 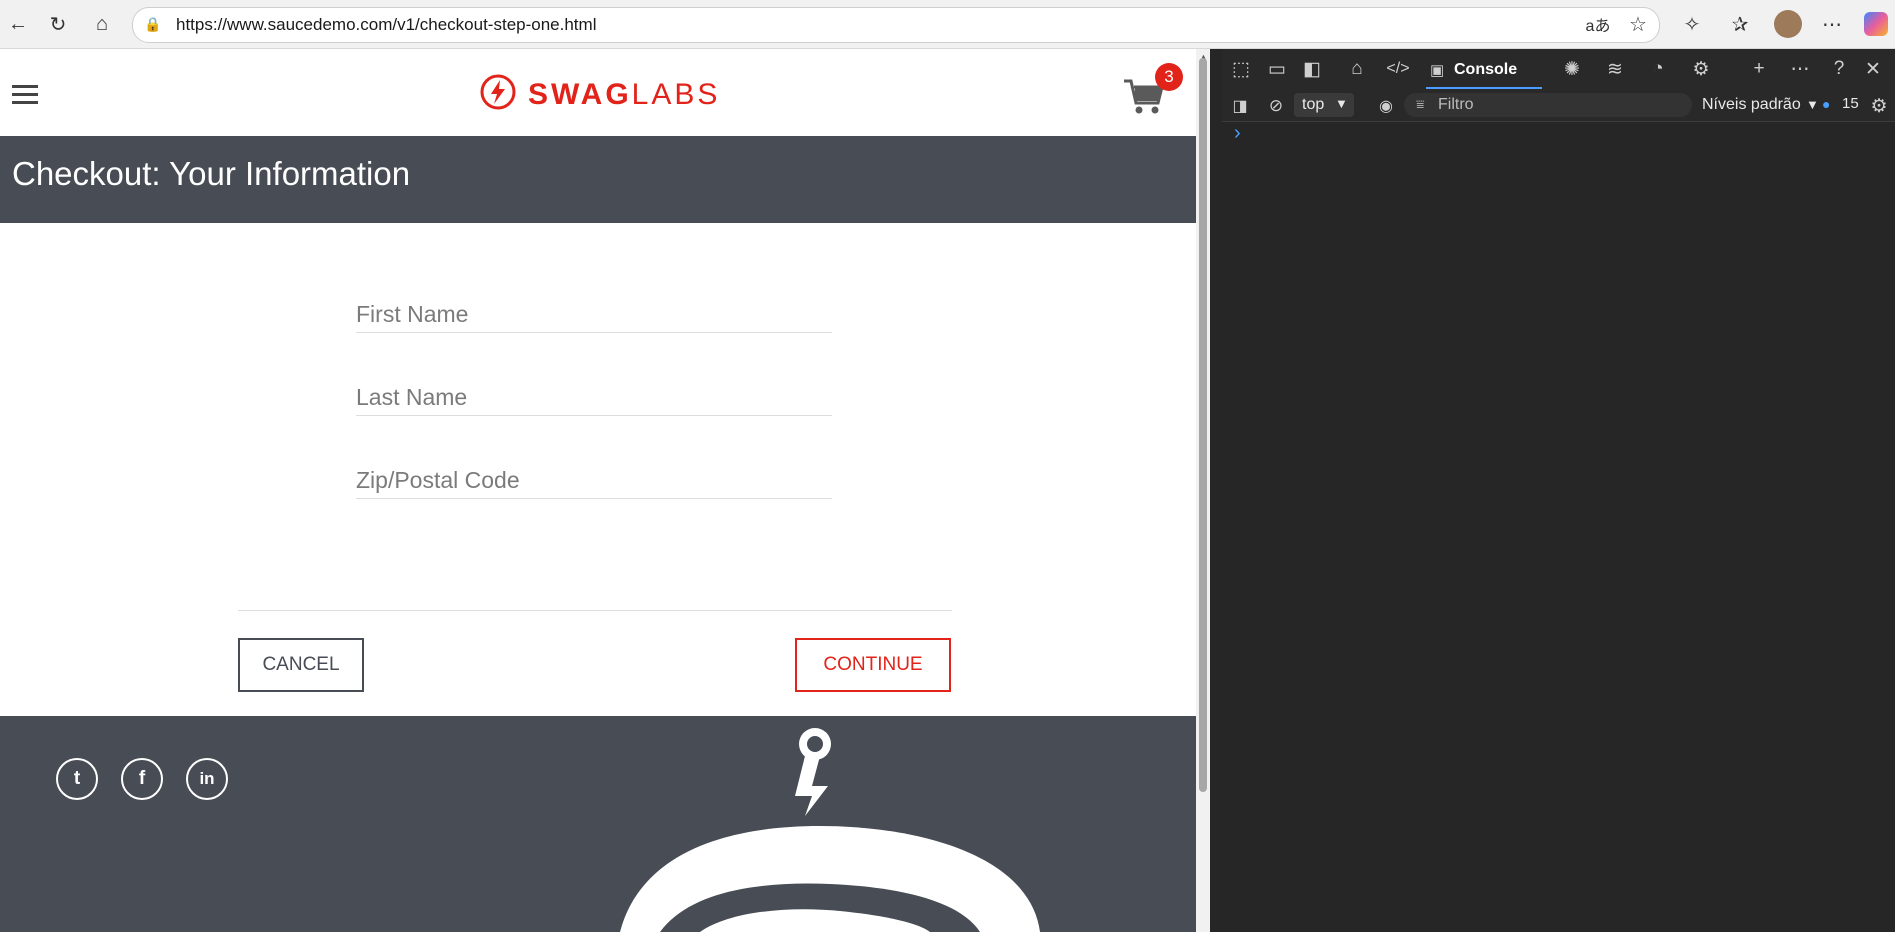 What do you see at coordinates (142, 779) in the screenshot?
I see `facebook-icon: f` at bounding box center [142, 779].